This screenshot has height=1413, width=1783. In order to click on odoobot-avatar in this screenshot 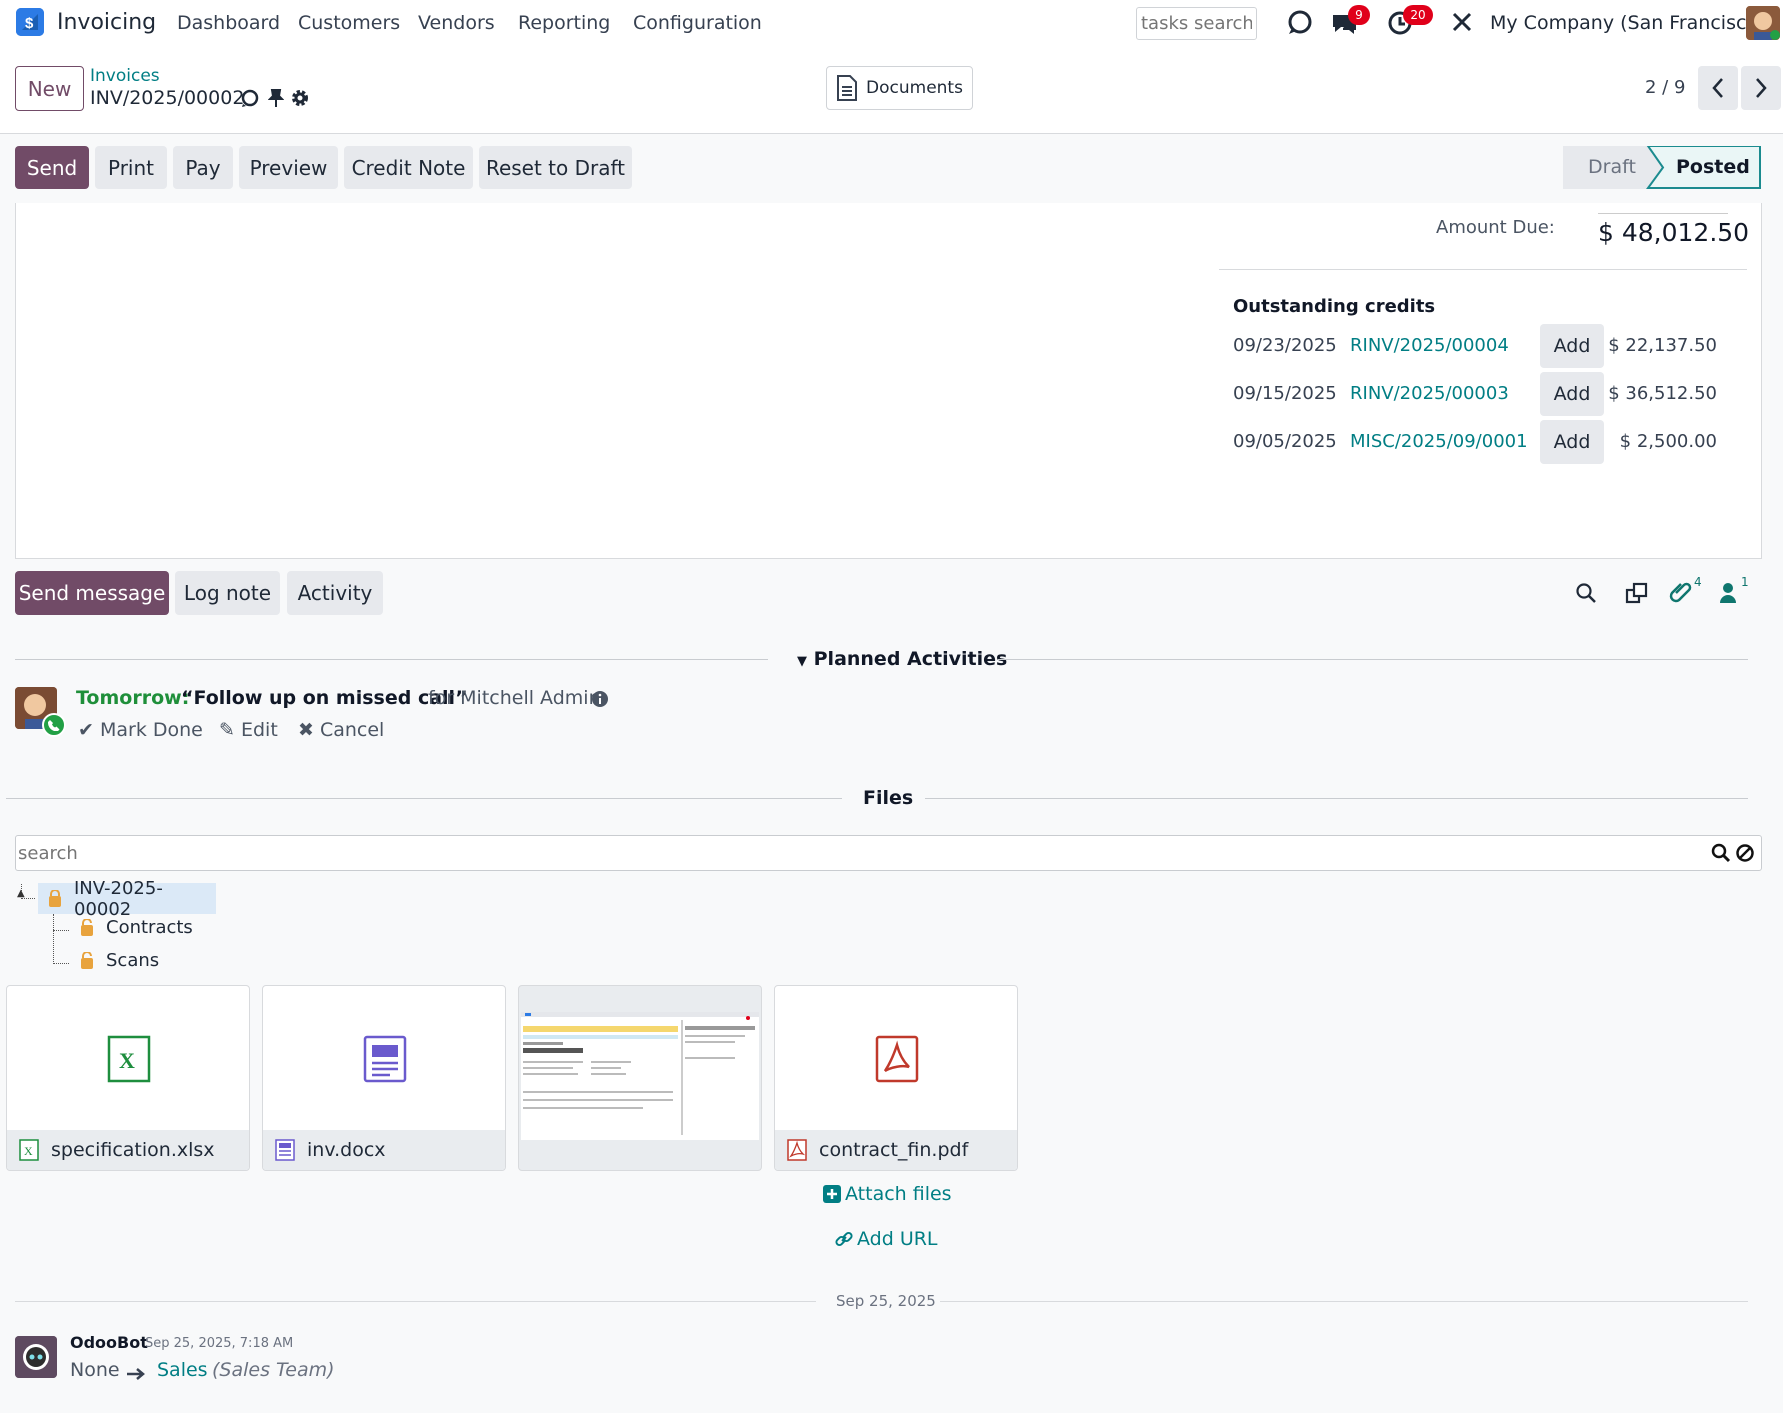, I will do `click(36, 1357)`.